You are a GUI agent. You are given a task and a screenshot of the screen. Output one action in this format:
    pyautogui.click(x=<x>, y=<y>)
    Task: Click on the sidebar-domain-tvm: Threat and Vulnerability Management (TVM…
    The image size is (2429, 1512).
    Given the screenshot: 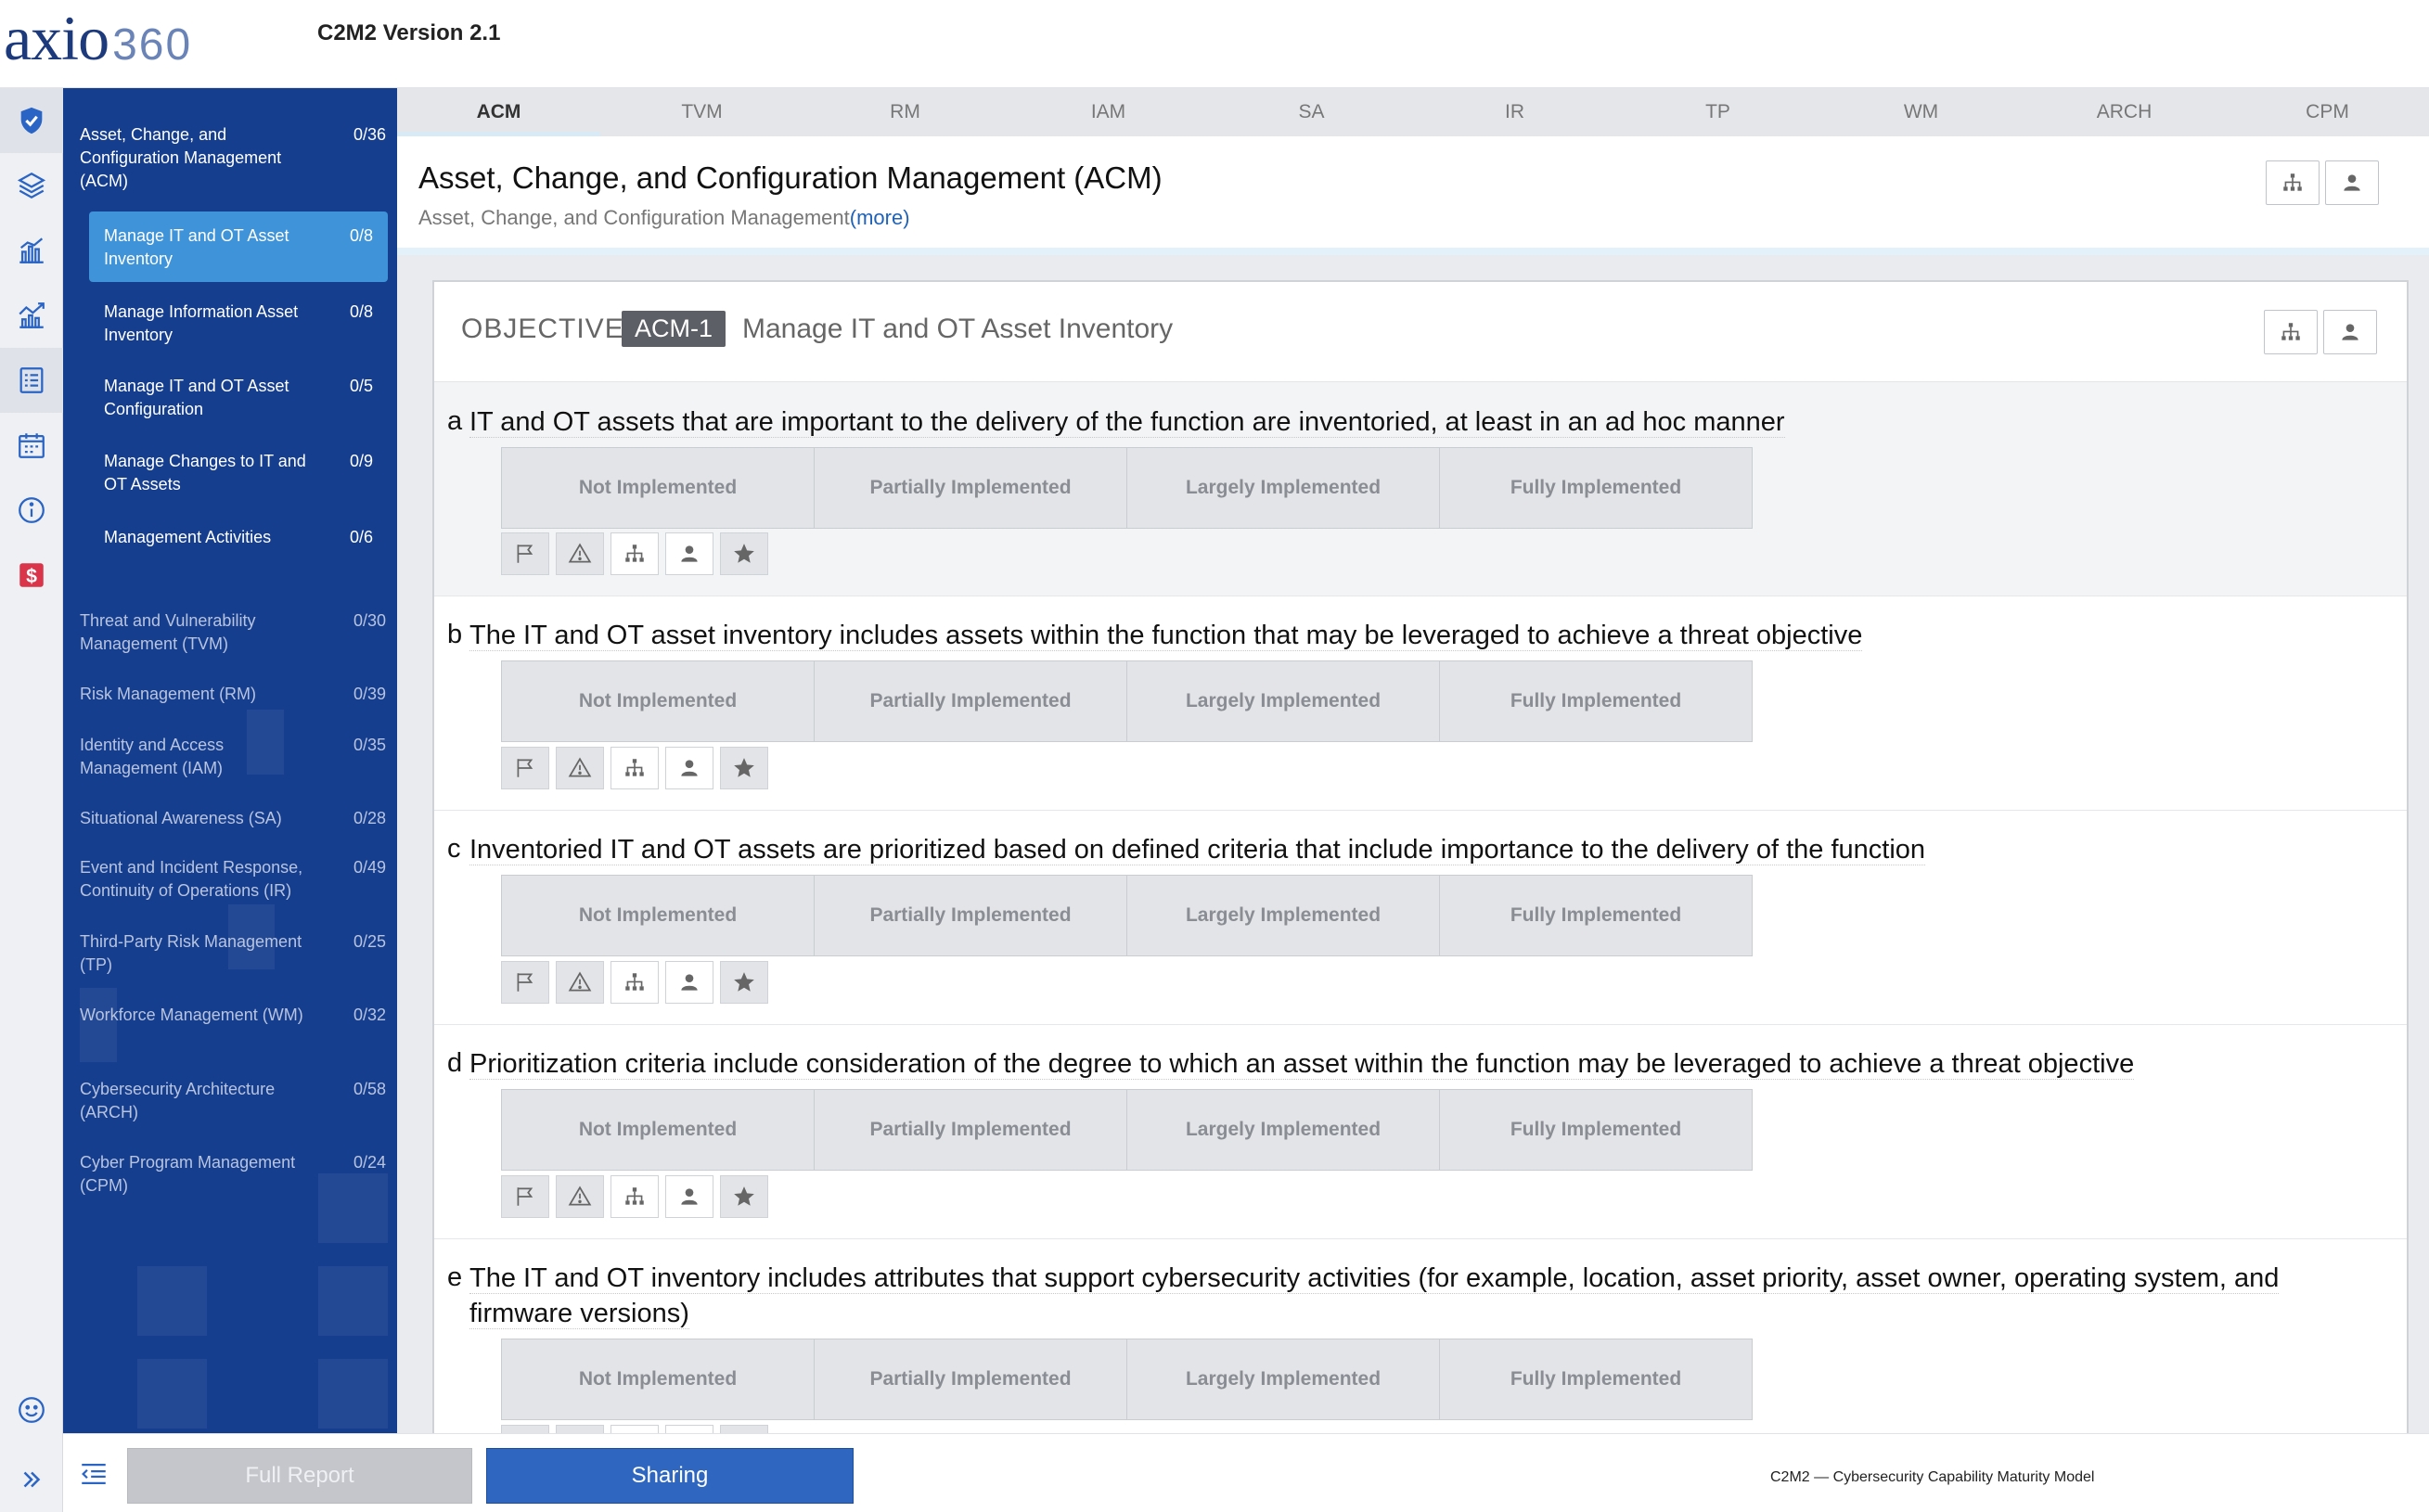 What is the action you would take?
    pyautogui.click(x=233, y=632)
    